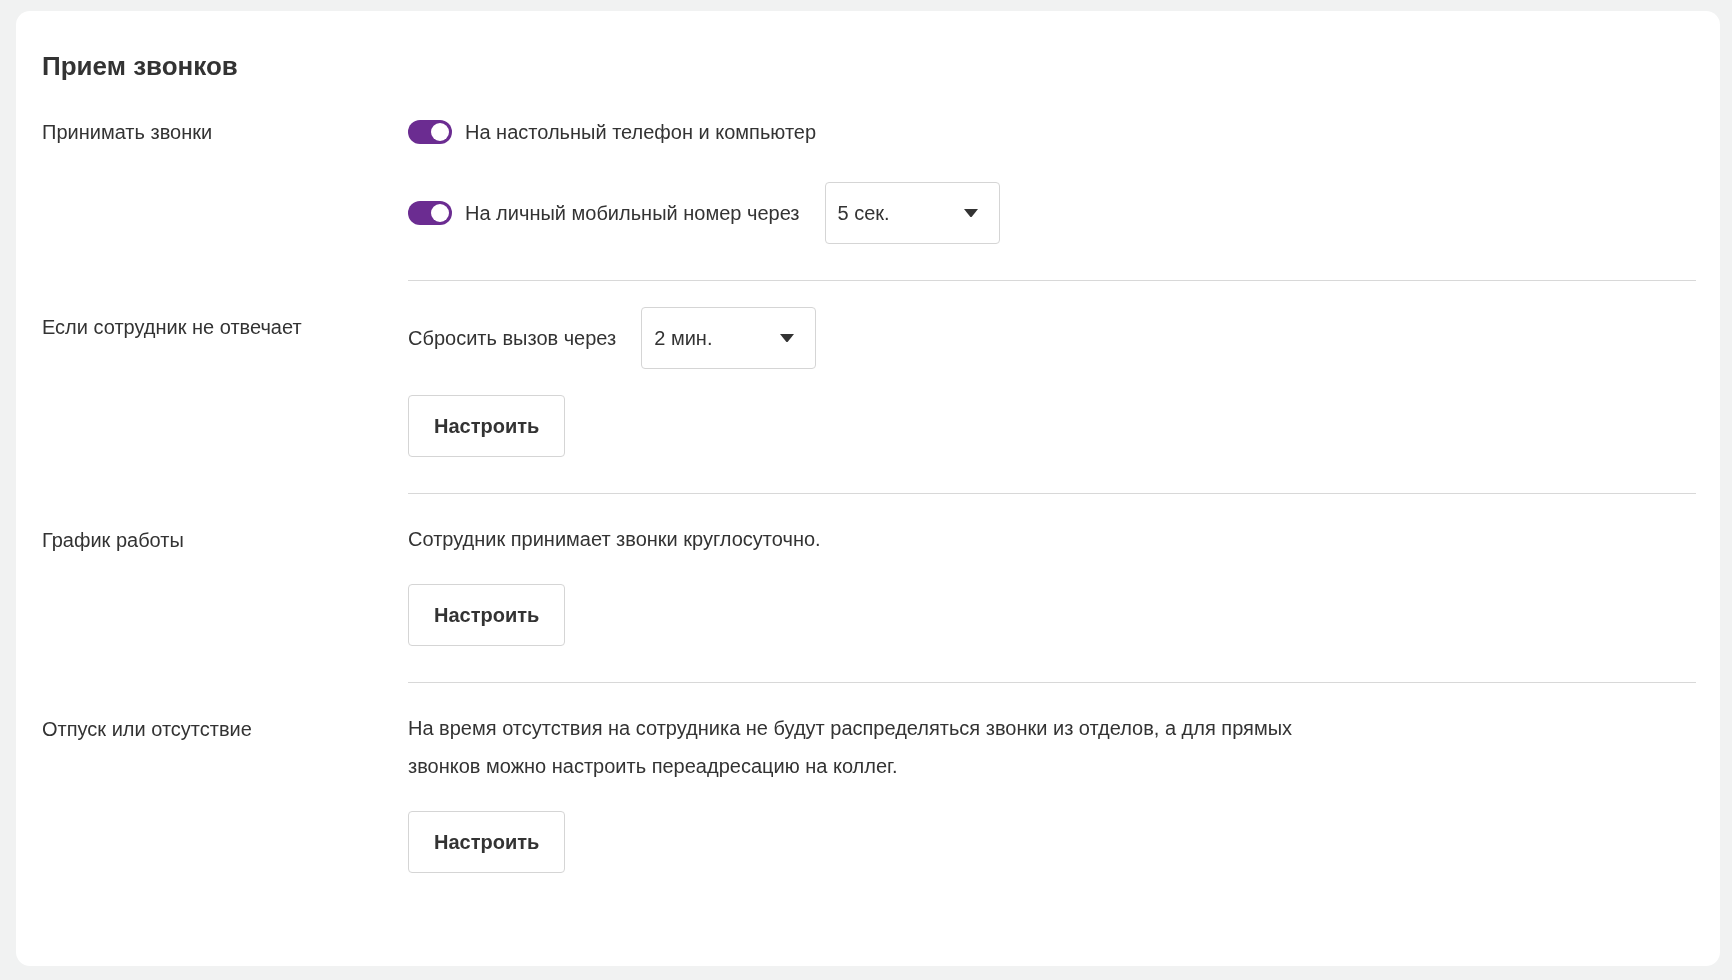  I want to click on toggle-label: На настольный телефон и компьютер, so click(641, 132).